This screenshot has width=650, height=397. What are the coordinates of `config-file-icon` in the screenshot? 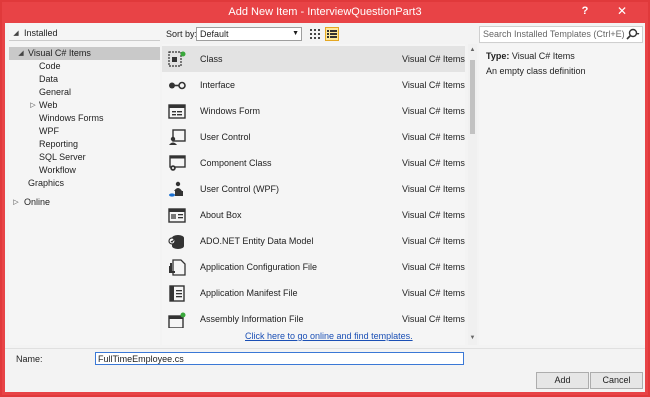 It's located at (177, 267).